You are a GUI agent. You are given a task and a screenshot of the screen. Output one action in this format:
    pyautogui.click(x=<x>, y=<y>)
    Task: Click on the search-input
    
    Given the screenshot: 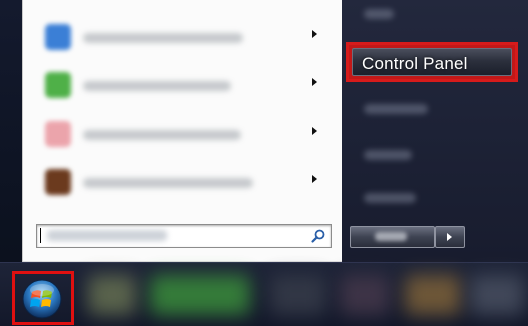 What is the action you would take?
    pyautogui.click(x=184, y=236)
    